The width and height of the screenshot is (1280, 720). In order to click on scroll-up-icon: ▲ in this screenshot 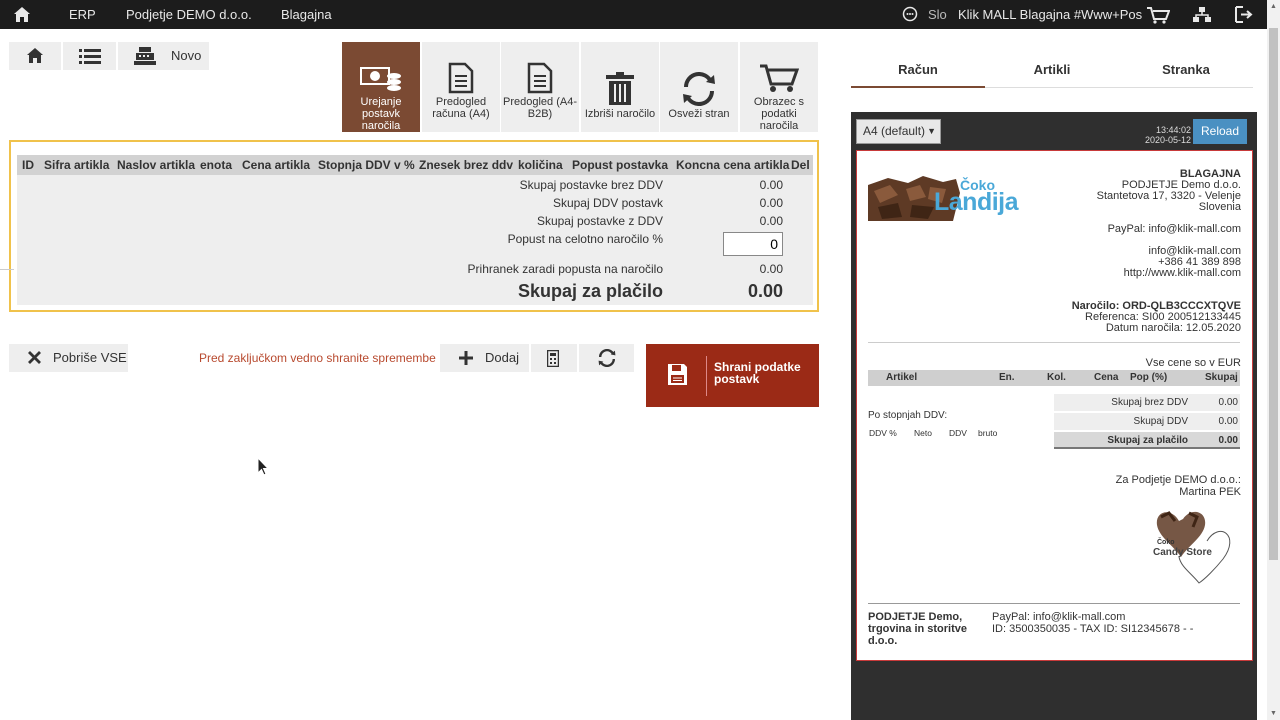, I will do `click(1273, 6)`.